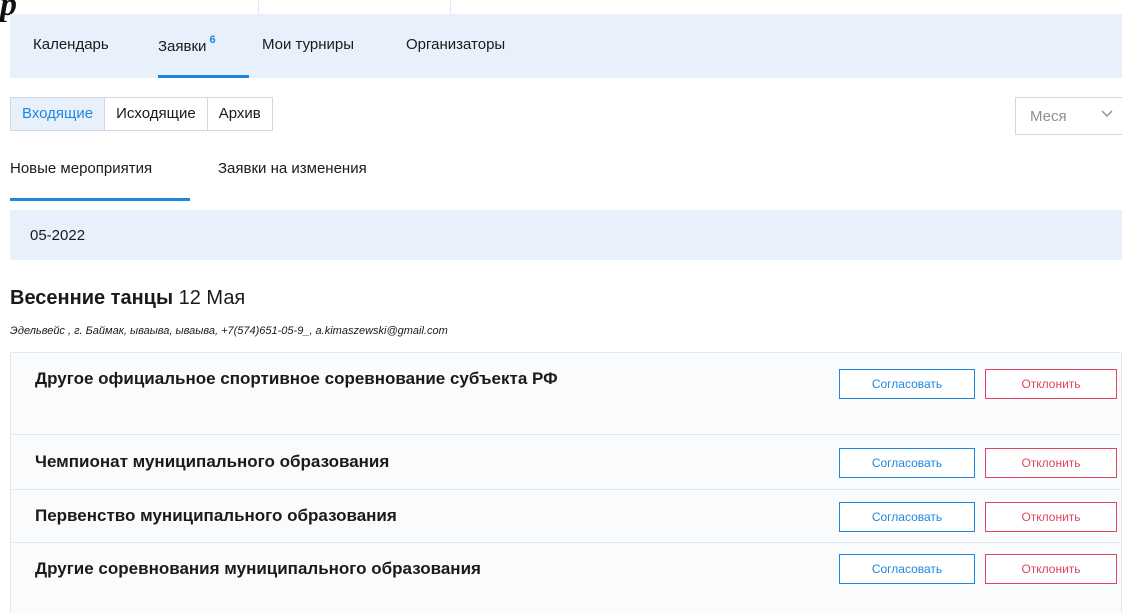  Describe the element at coordinates (212, 298) in the screenshot. I see `event-date: 12 Мая` at that location.